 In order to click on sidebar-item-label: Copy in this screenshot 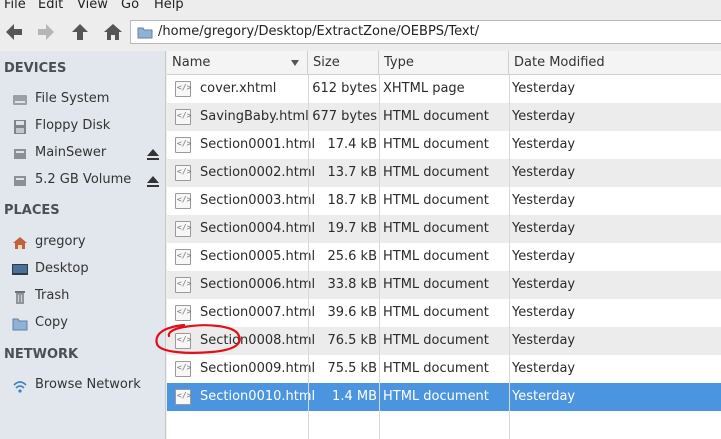, I will do `click(51, 322)`.